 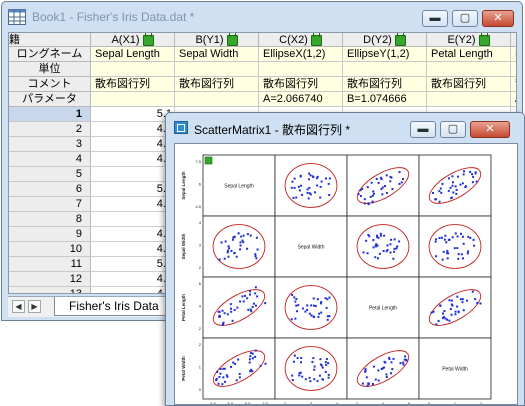 I want to click on row-number: 4, so click(x=50, y=159).